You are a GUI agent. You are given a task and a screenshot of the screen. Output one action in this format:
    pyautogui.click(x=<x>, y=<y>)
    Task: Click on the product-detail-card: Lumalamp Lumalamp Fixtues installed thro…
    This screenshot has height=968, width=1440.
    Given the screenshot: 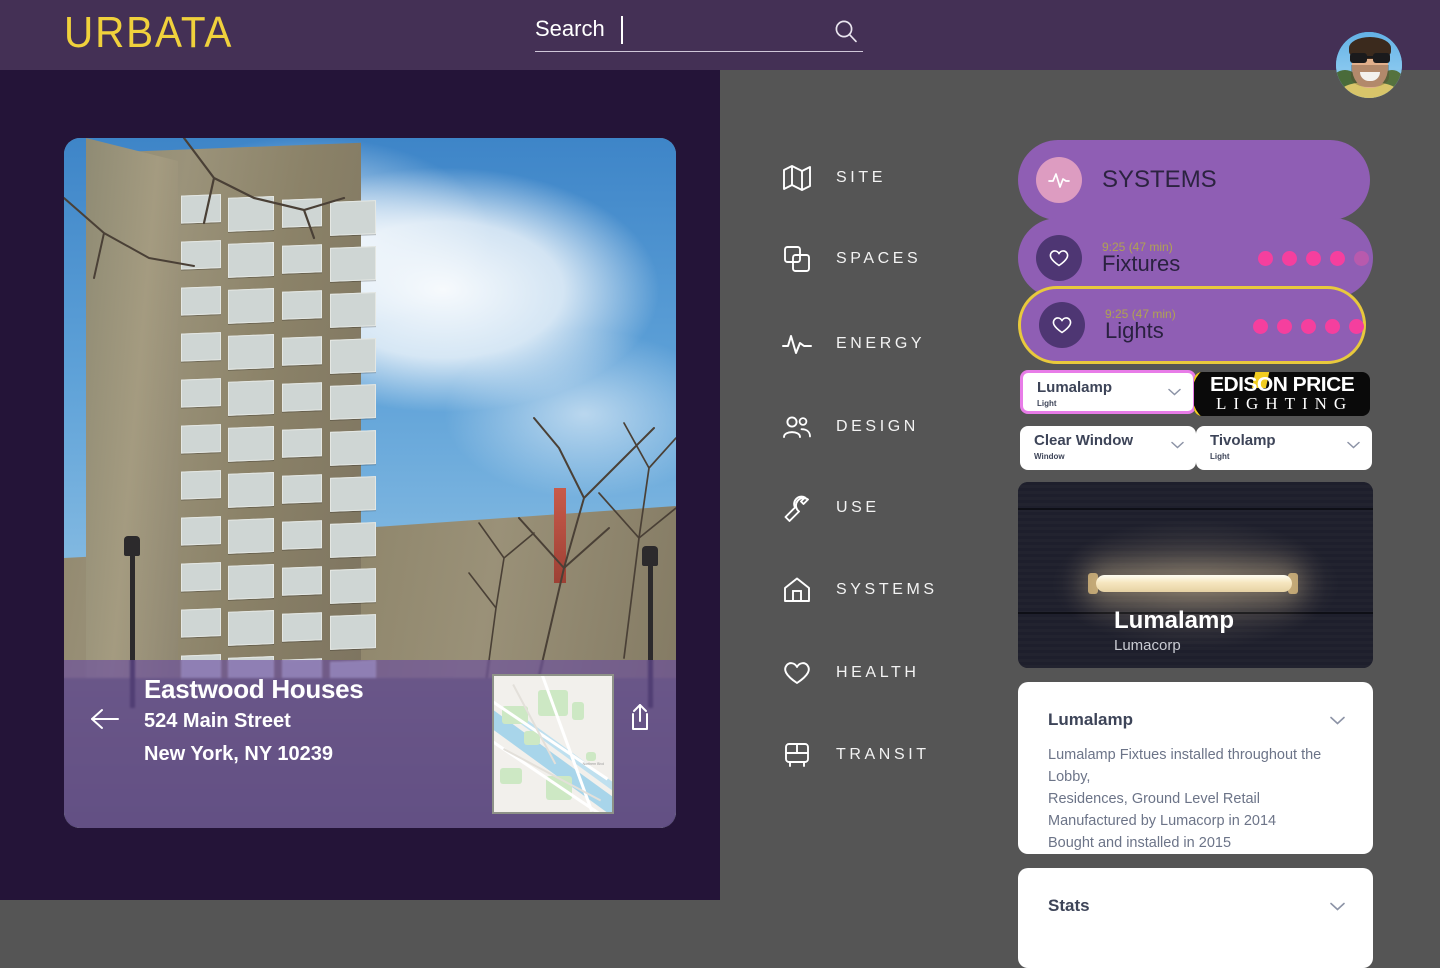 What is the action you would take?
    pyautogui.click(x=1195, y=768)
    